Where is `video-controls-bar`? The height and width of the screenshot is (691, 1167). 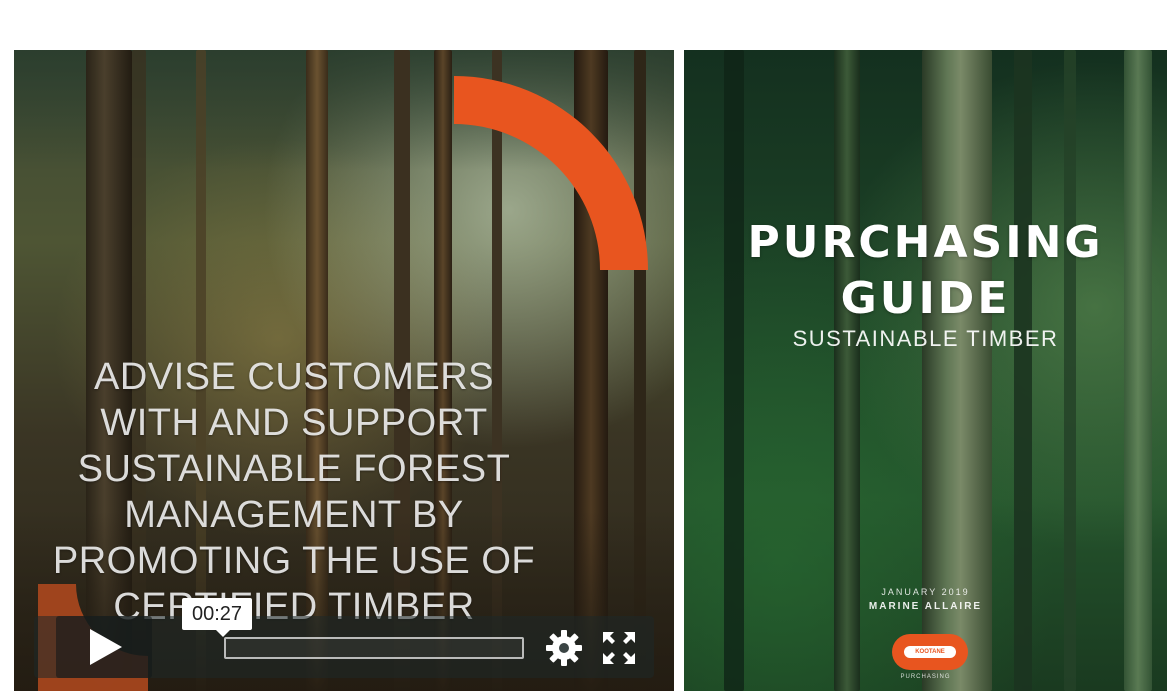 video-controls-bar is located at coordinates (344, 647).